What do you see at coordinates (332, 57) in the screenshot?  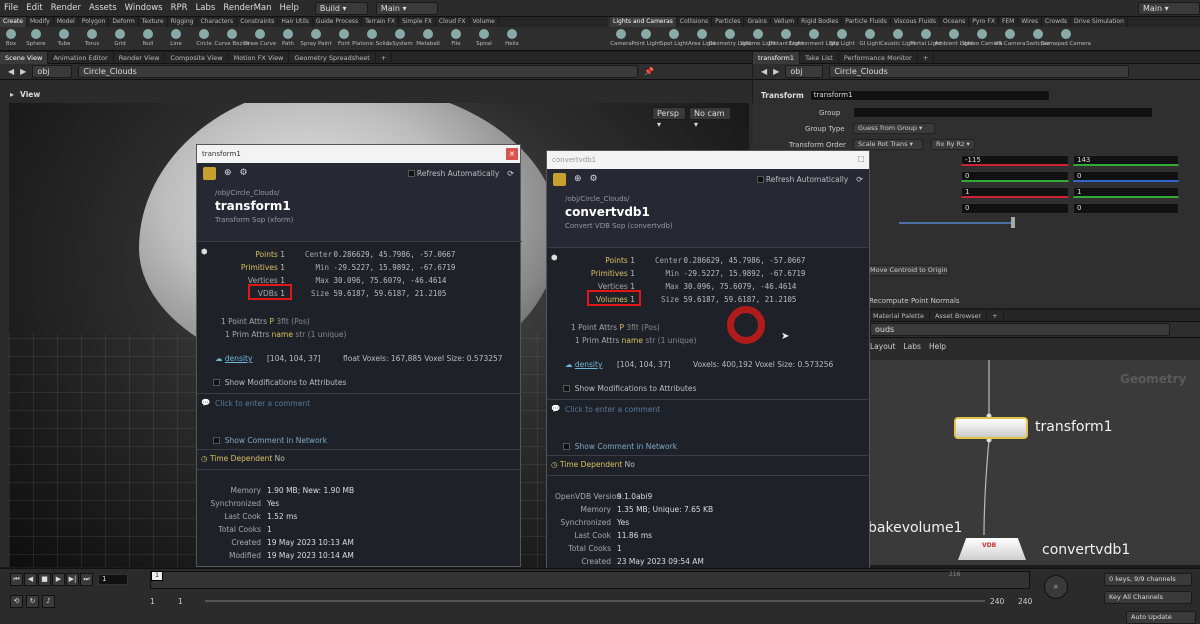 I see `tab-geometry-spreadsheet: Geometry Spreadsheet` at bounding box center [332, 57].